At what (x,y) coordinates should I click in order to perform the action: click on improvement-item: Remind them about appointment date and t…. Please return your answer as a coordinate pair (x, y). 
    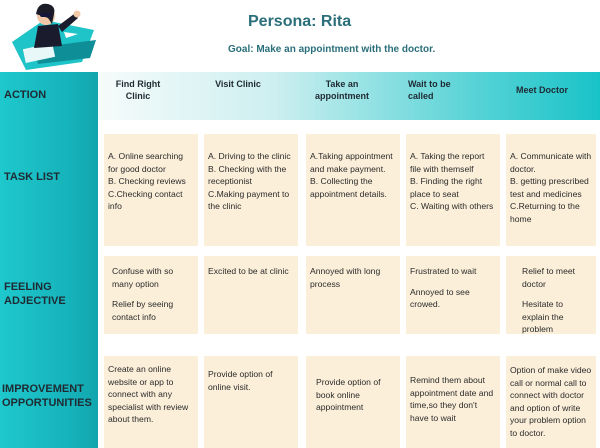
    Looking at the image, I should click on (452, 399).